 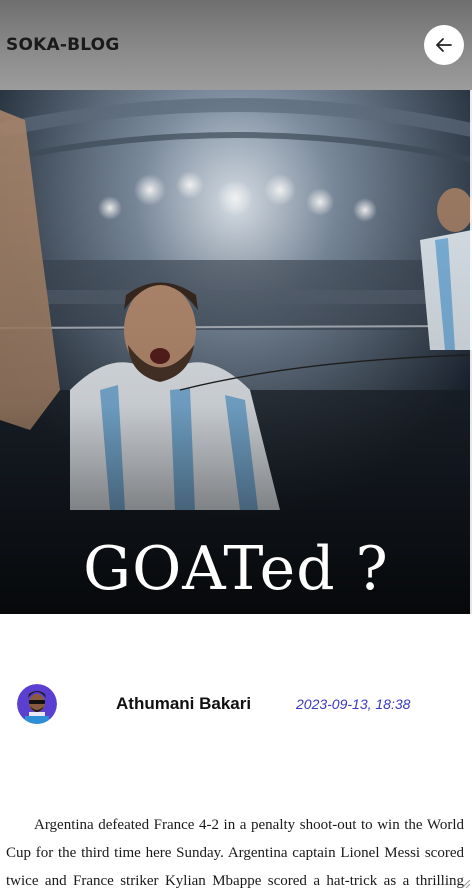 I want to click on back-button, so click(x=444, y=45).